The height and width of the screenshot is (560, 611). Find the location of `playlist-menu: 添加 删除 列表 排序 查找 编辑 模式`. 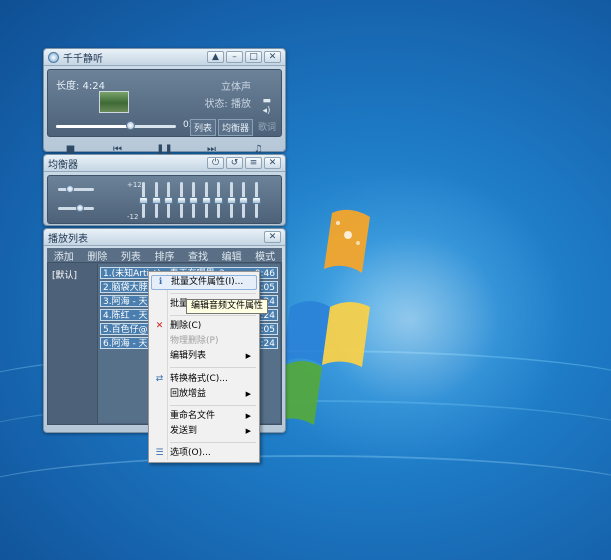

playlist-menu: 添加 删除 列表 排序 查找 编辑 模式 is located at coordinates (164, 255).